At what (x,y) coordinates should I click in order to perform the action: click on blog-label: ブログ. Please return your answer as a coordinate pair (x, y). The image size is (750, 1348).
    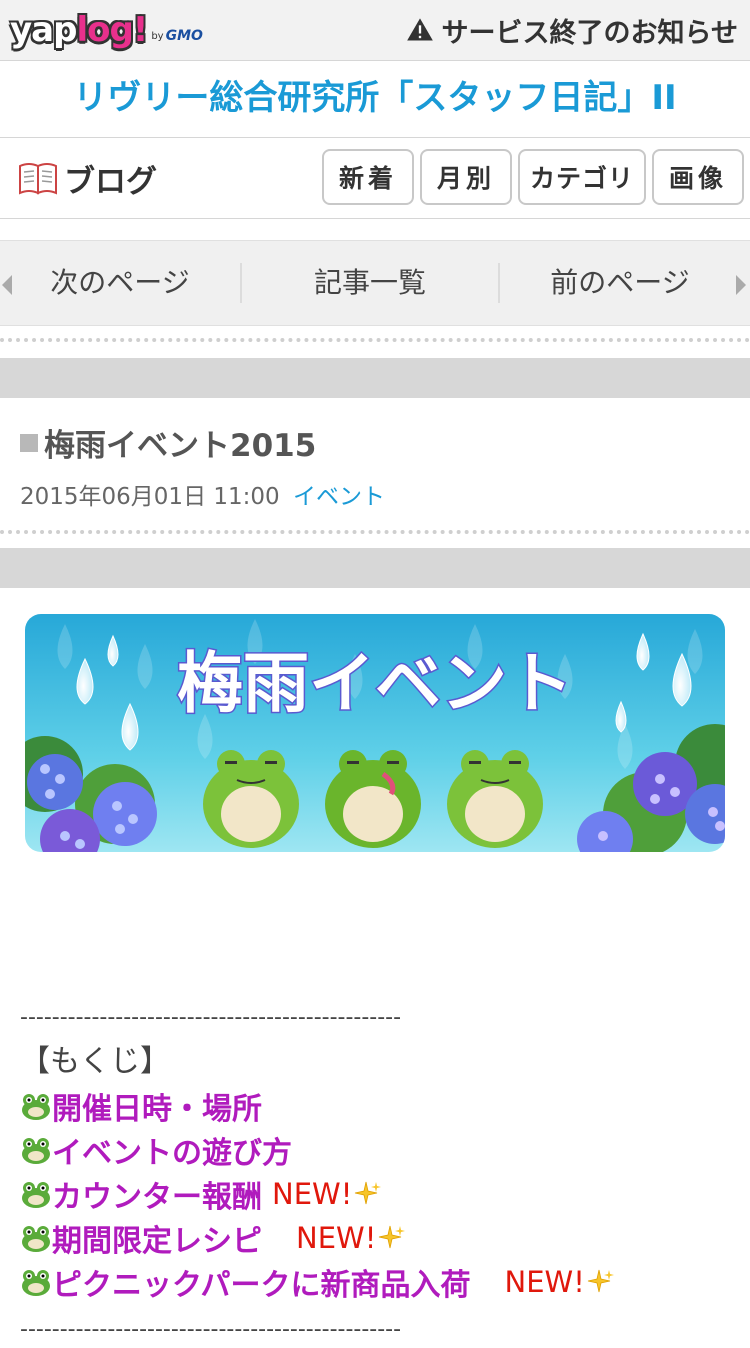
    Looking at the image, I should click on (87, 178).